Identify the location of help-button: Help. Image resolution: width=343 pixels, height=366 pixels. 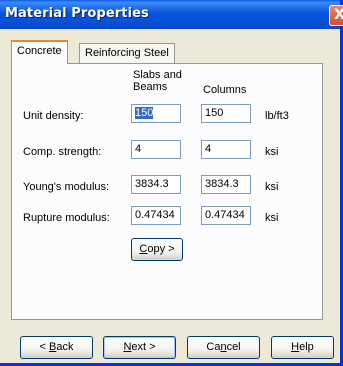
(302, 347).